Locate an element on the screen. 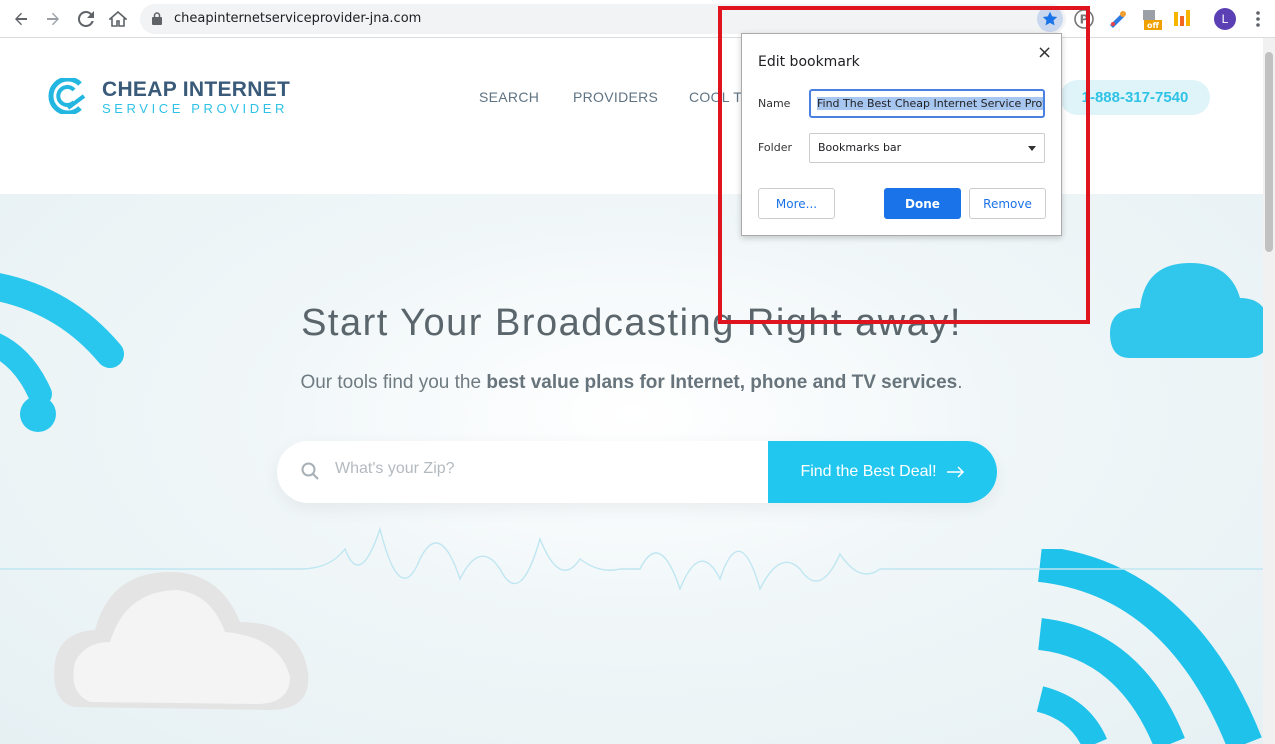 This screenshot has height=744, width=1275. forward-icon is located at coordinates (53, 19).